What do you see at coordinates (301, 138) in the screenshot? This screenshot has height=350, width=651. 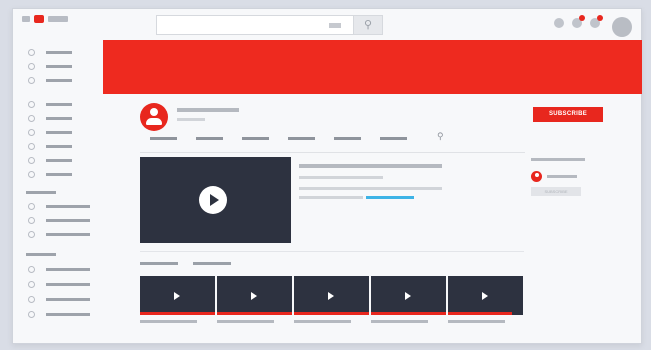 I see `tab-channels` at bounding box center [301, 138].